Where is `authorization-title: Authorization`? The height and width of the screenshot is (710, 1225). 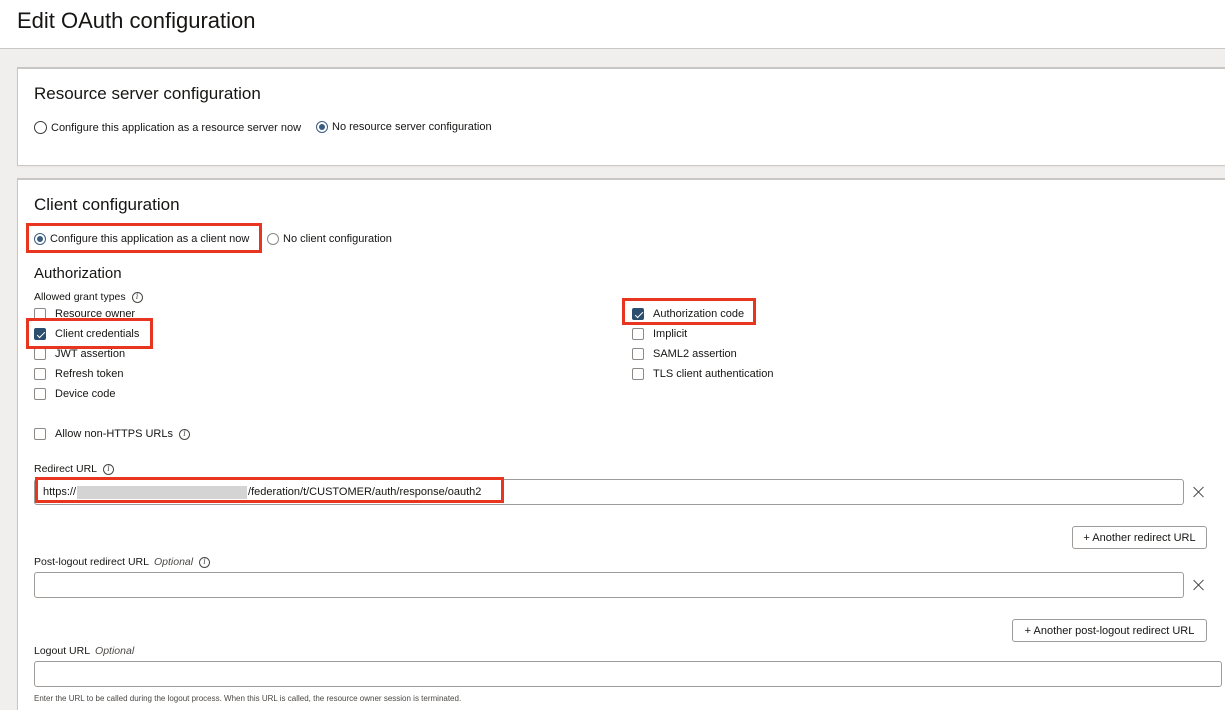
authorization-title: Authorization is located at coordinates (78, 273).